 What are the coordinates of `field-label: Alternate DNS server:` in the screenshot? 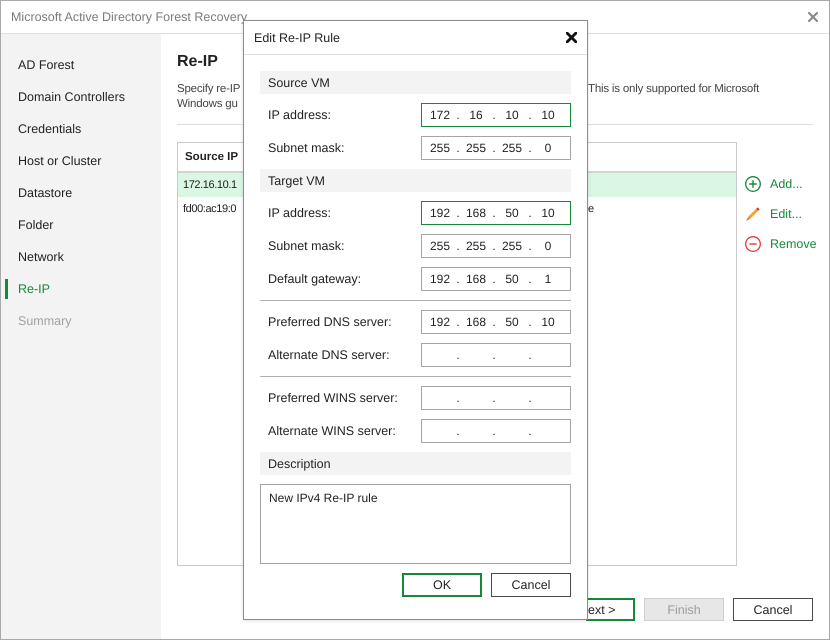 It's located at (328, 355).